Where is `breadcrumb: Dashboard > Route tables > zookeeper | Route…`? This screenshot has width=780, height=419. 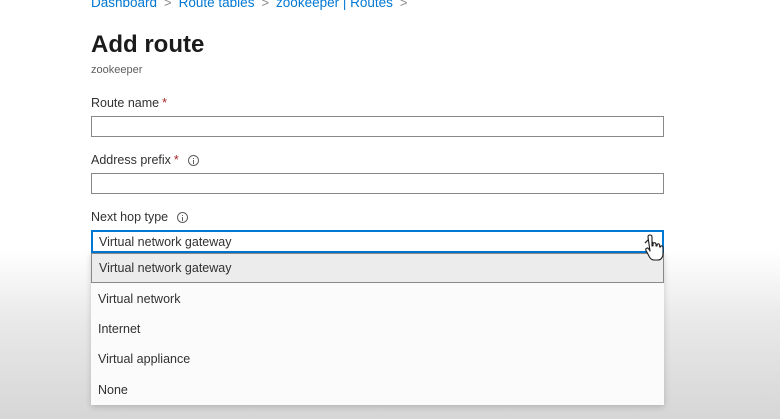 breadcrumb: Dashboard > Route tables > zookeeper | Route… is located at coordinates (252, 5).